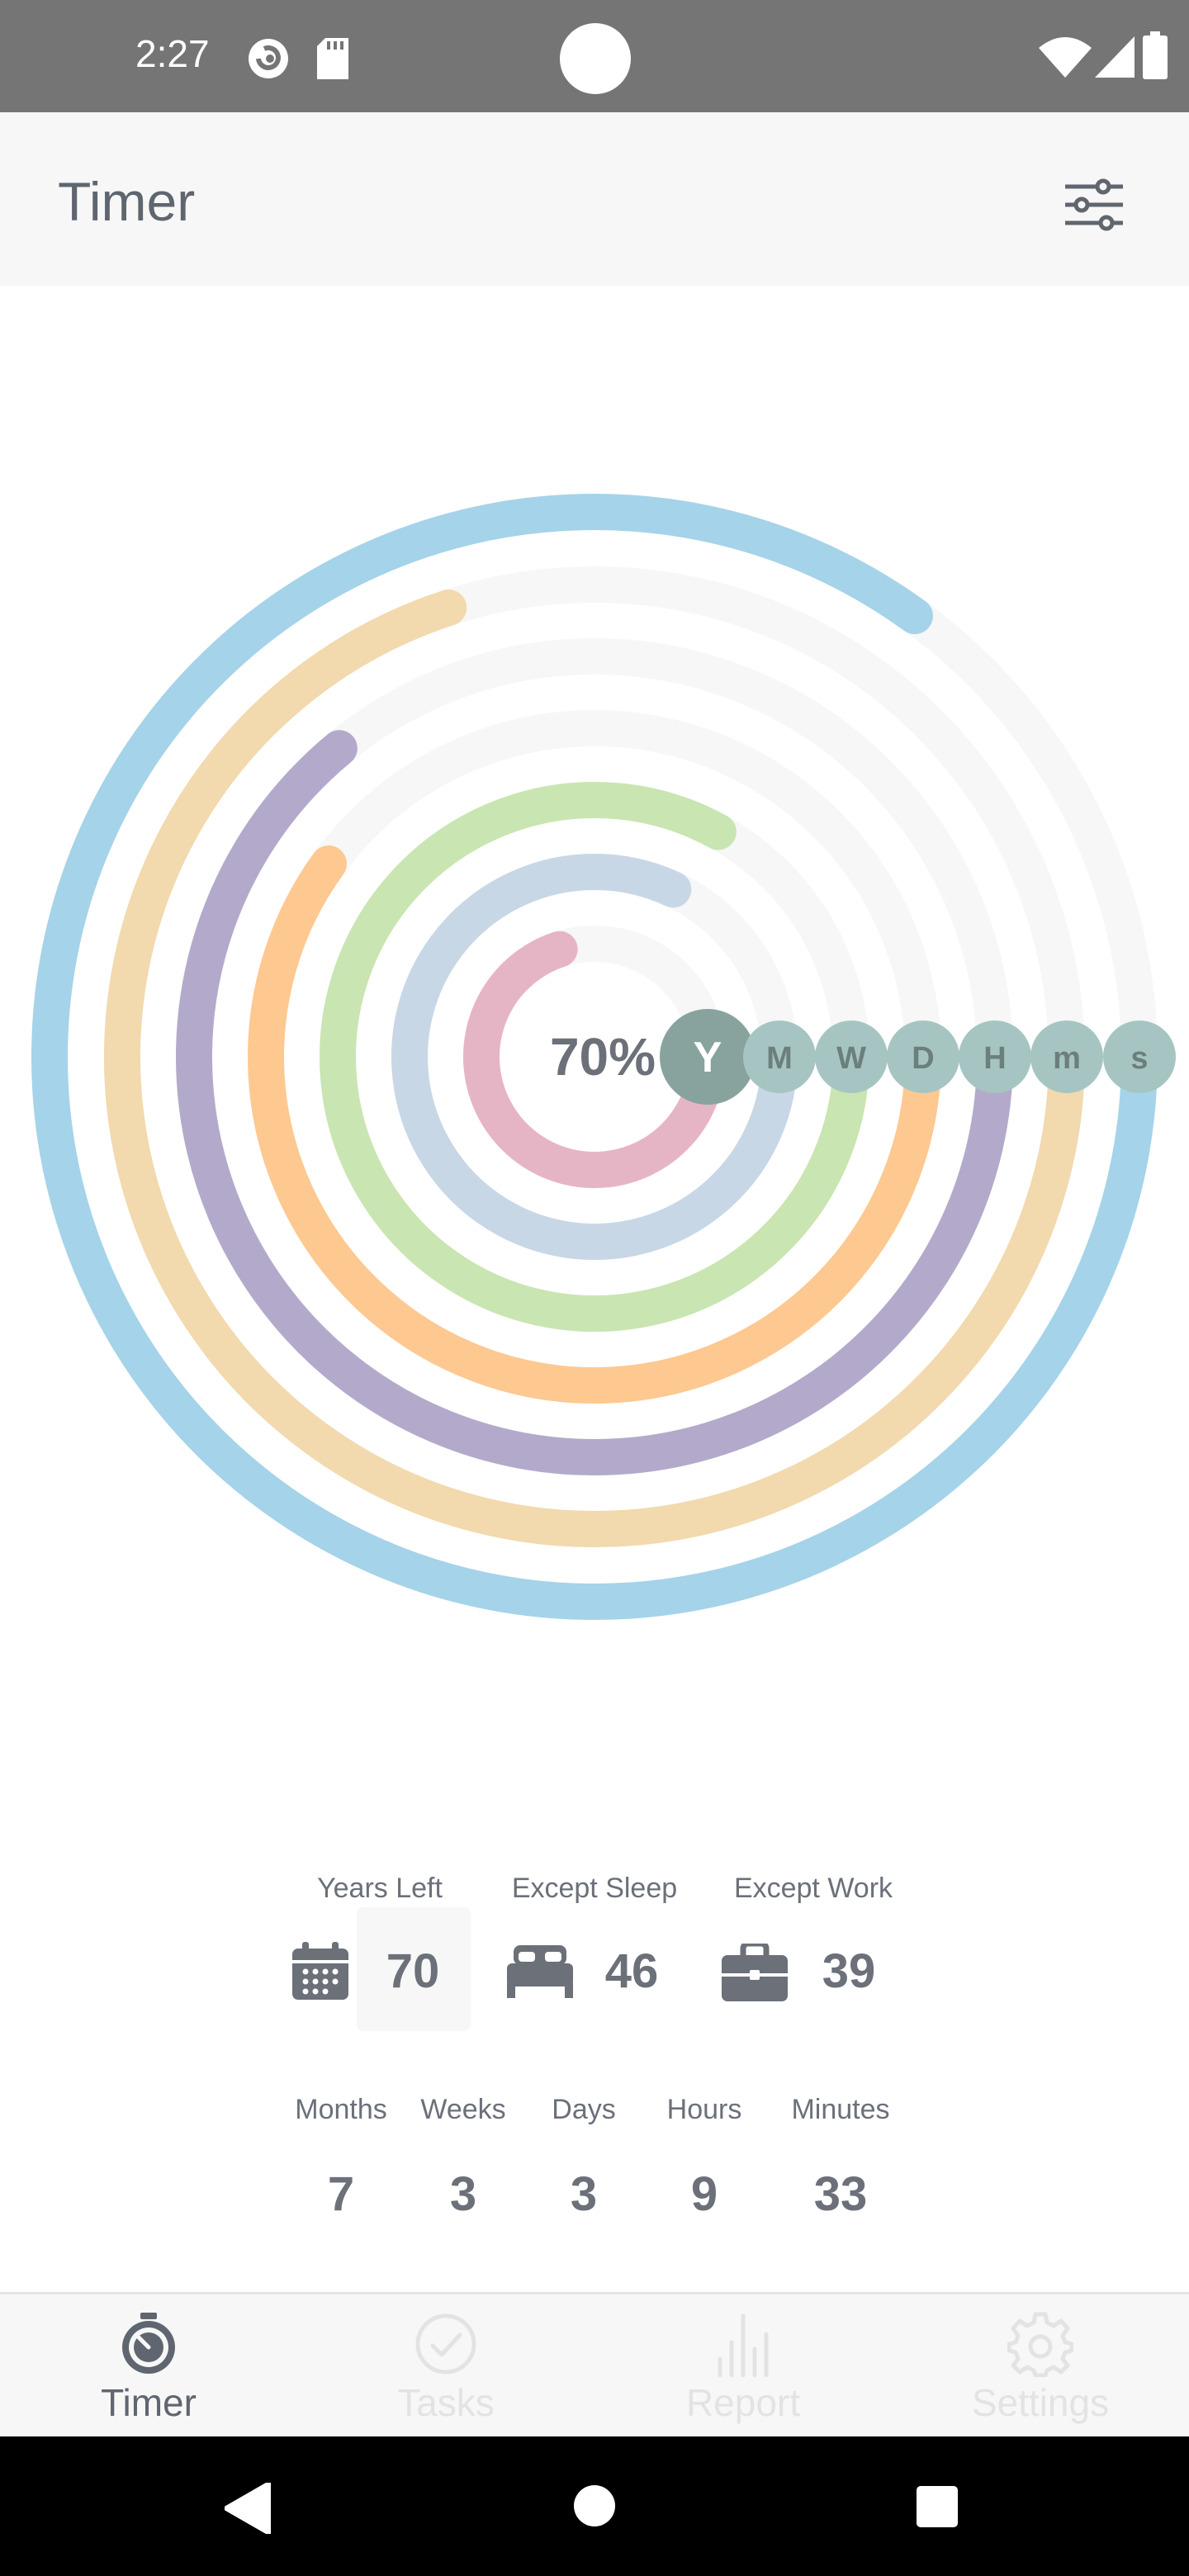 This screenshot has width=1189, height=2576. I want to click on gear-icon, so click(1040, 2344).